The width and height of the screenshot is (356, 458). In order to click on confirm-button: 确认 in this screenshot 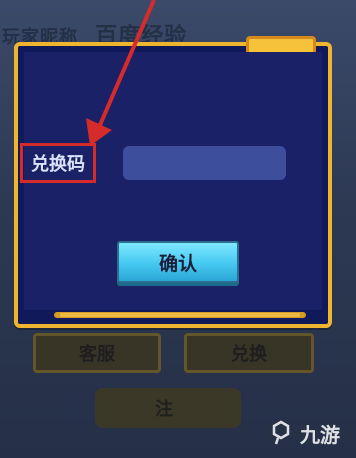, I will do `click(178, 262)`.